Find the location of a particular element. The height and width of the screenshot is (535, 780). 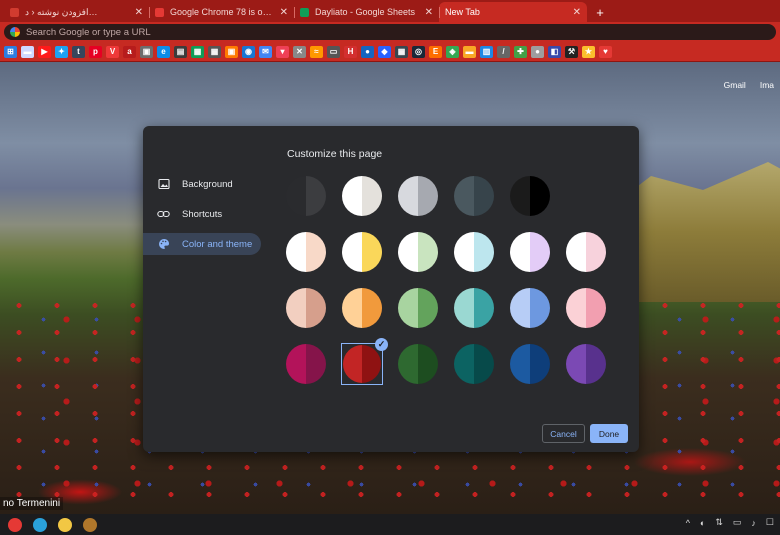

tray-icon: ♪ is located at coordinates (753, 523).